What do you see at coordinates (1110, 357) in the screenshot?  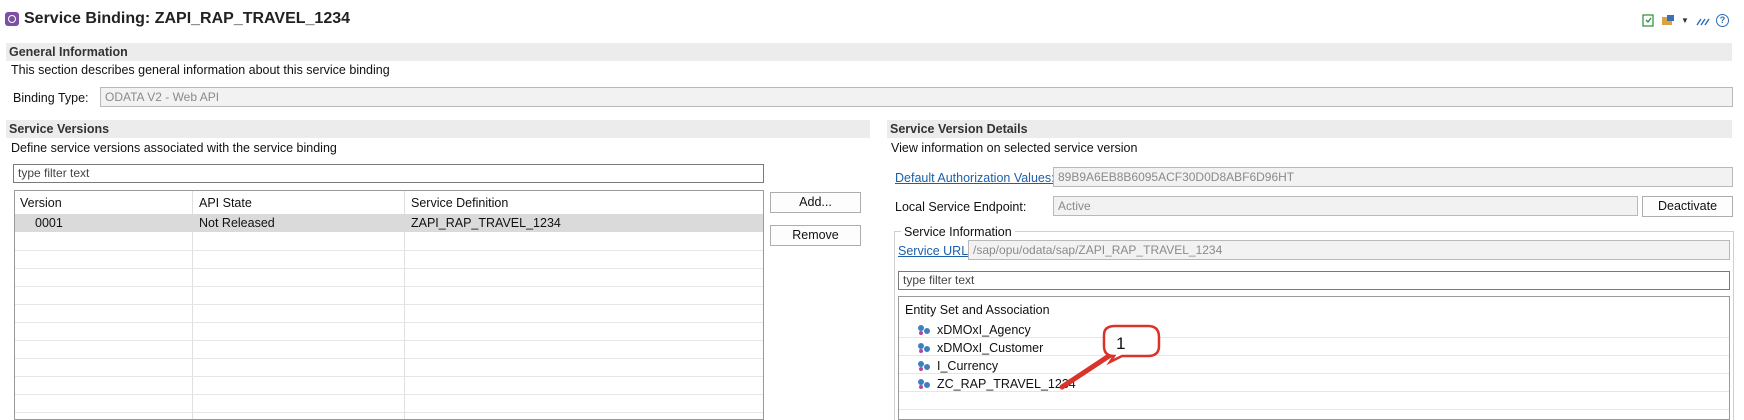 I see `callout-annotation` at bounding box center [1110, 357].